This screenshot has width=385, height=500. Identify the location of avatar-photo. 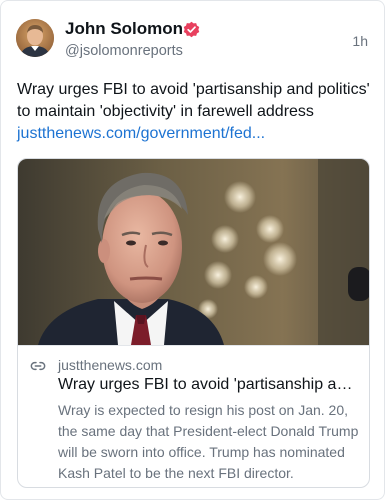
(35, 38).